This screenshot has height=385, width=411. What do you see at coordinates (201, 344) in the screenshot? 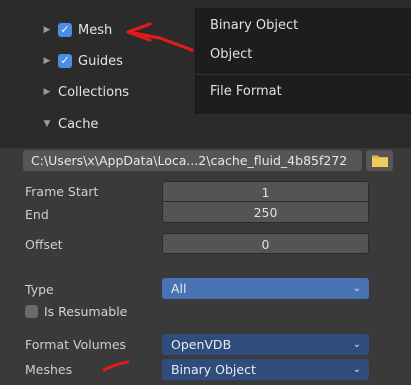
I see `format-volumes-value: OpenVDB` at bounding box center [201, 344].